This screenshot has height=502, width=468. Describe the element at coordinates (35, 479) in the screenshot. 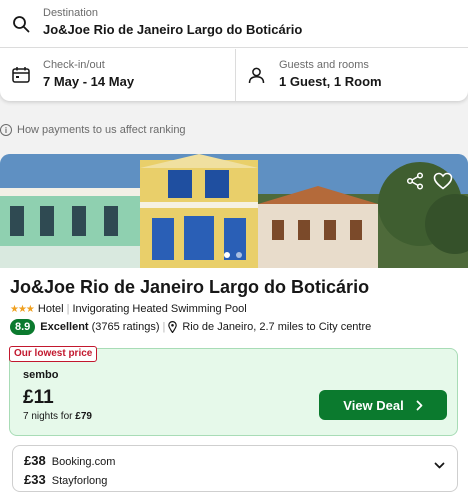

I see `other-deal-price: £33` at that location.